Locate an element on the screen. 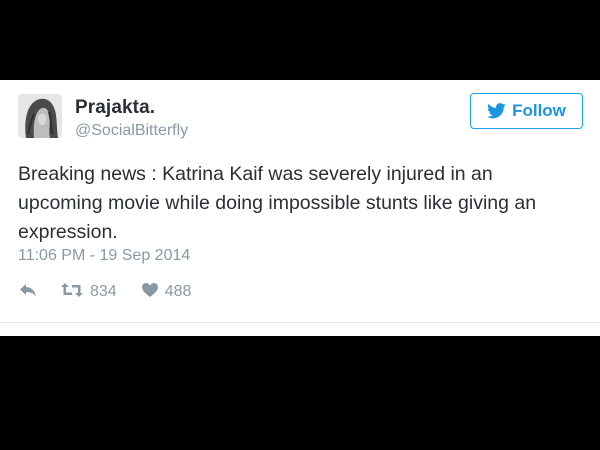 Image resolution: width=600 pixels, height=450 pixels. follow-label: Follow is located at coordinates (539, 110).